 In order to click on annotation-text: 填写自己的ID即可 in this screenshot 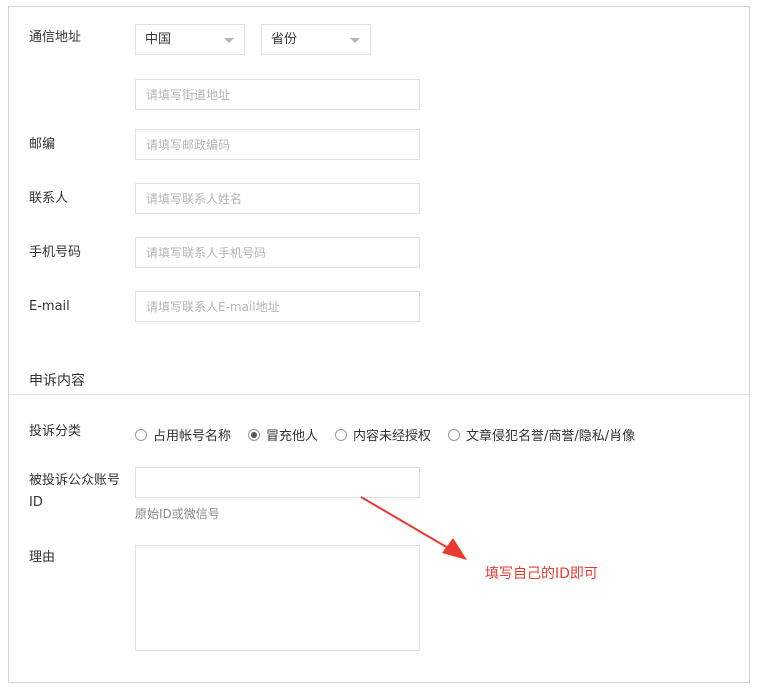, I will do `click(541, 574)`.